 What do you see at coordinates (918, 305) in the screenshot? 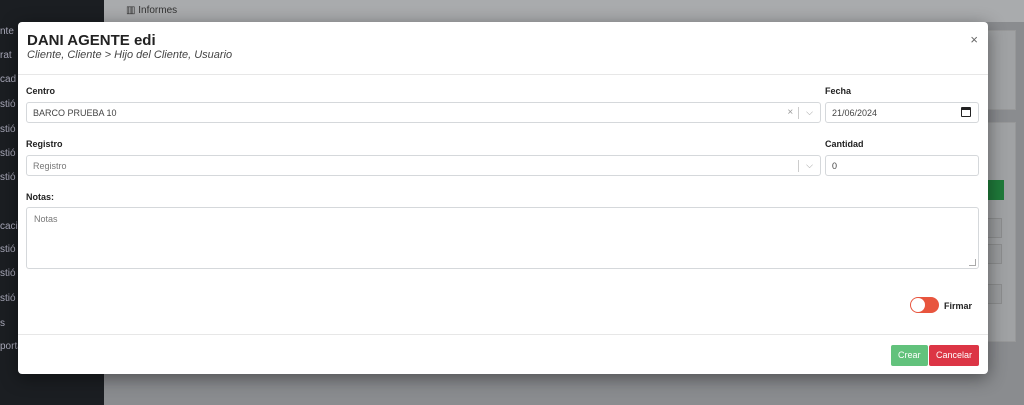
I see `toggle-knob` at bounding box center [918, 305].